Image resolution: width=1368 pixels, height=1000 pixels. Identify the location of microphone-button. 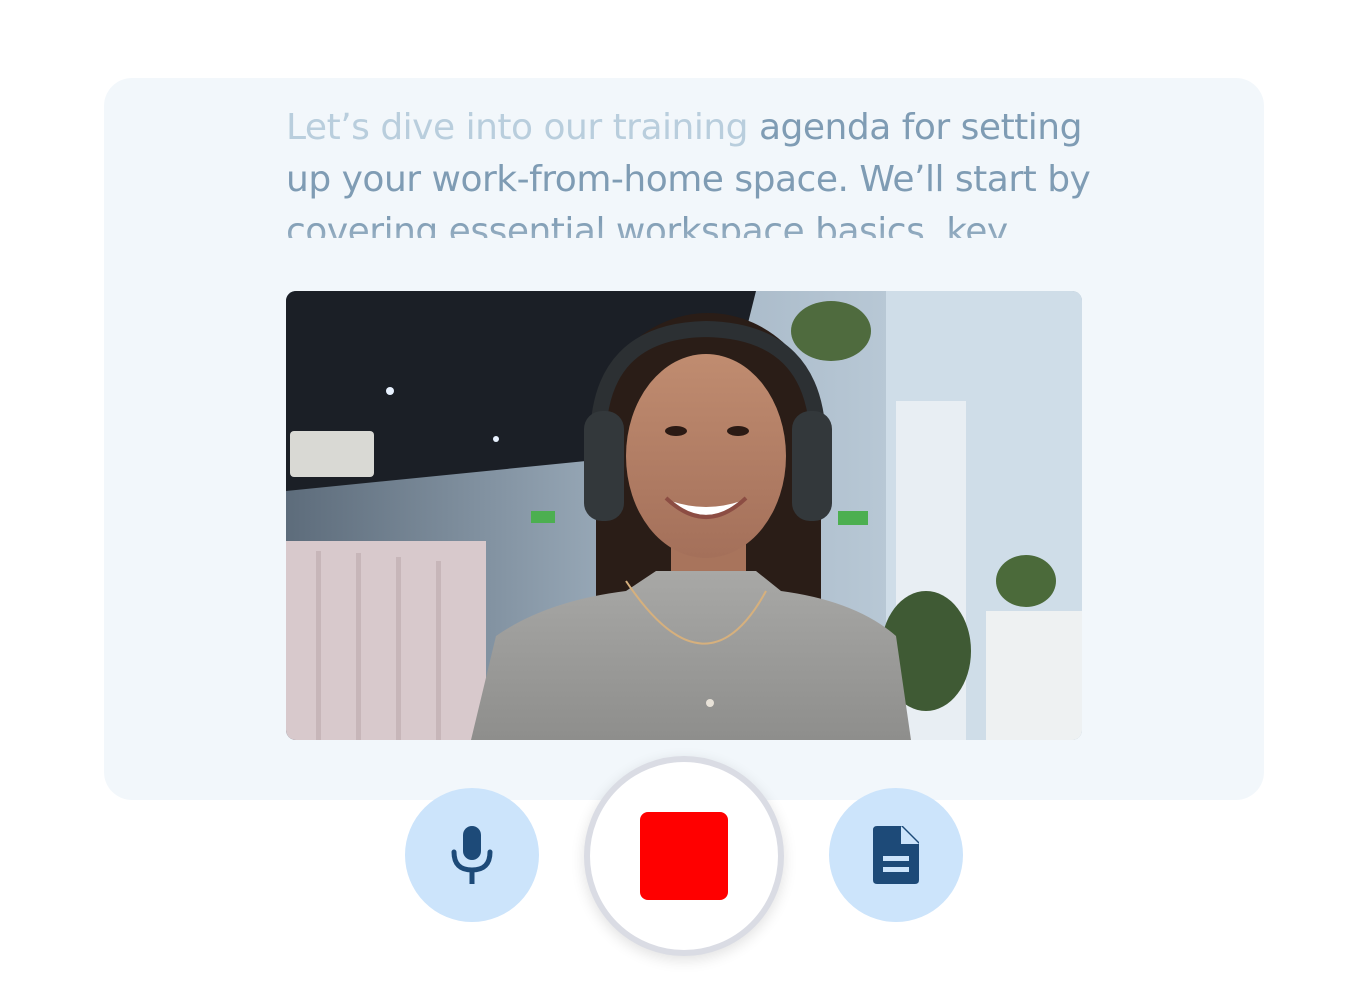
(472, 855).